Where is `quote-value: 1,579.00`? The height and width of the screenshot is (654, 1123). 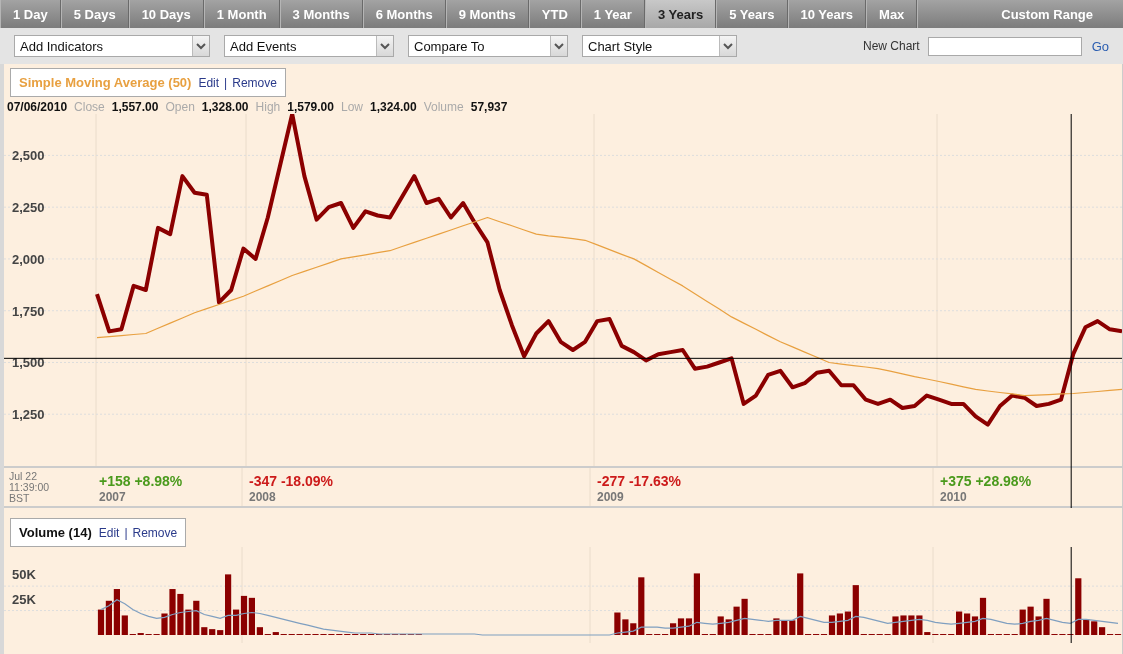
quote-value: 1,579.00 is located at coordinates (310, 107).